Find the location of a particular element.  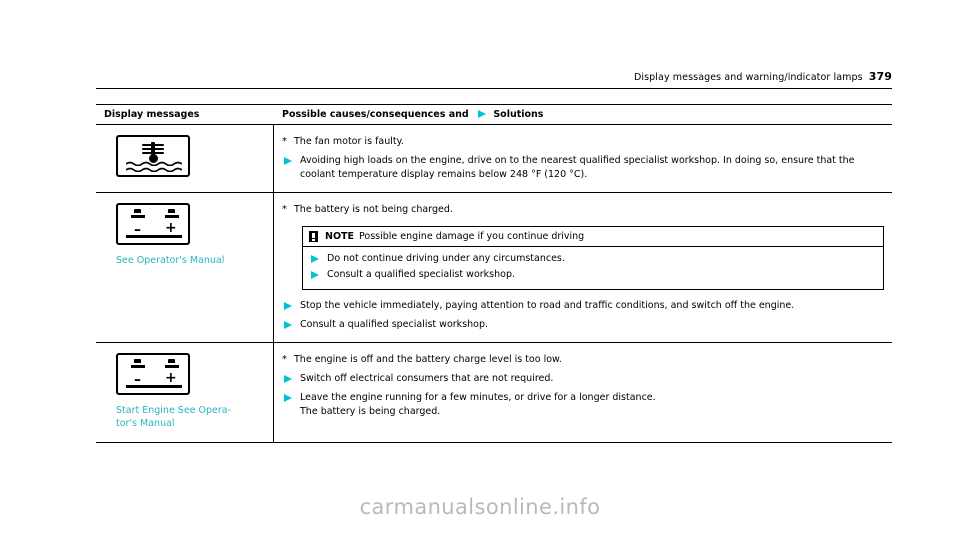

column-header-display-messages: Display messages is located at coordinates (152, 114).